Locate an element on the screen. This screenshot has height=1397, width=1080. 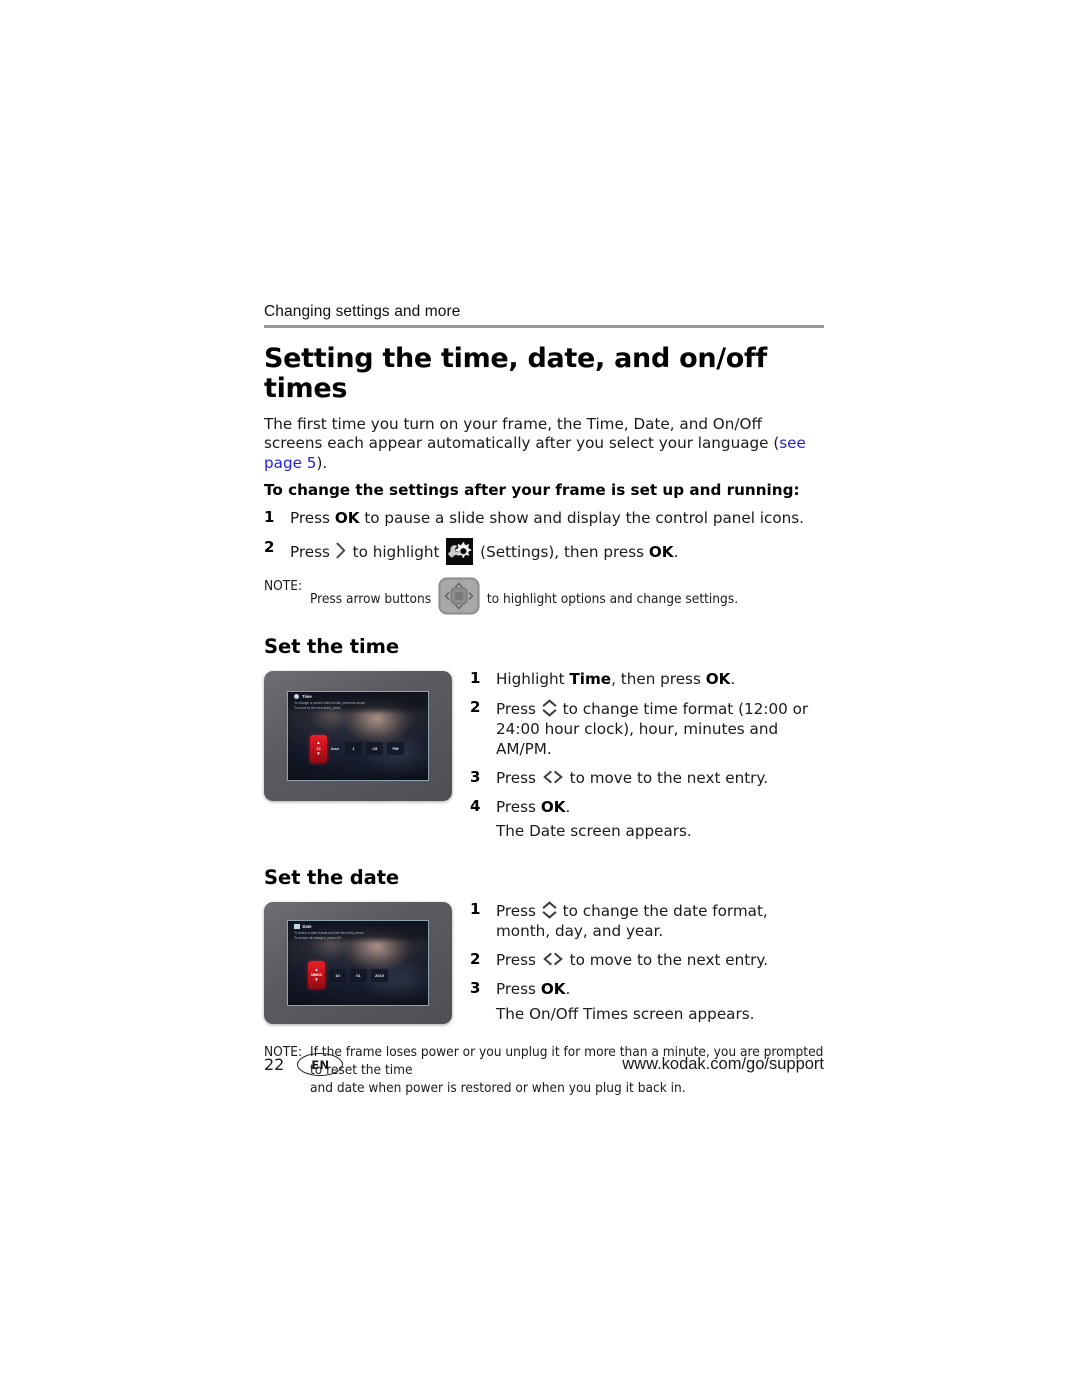
set-time-step-1: 1 Highlight Time, then press OK. is located at coordinates (647, 679).